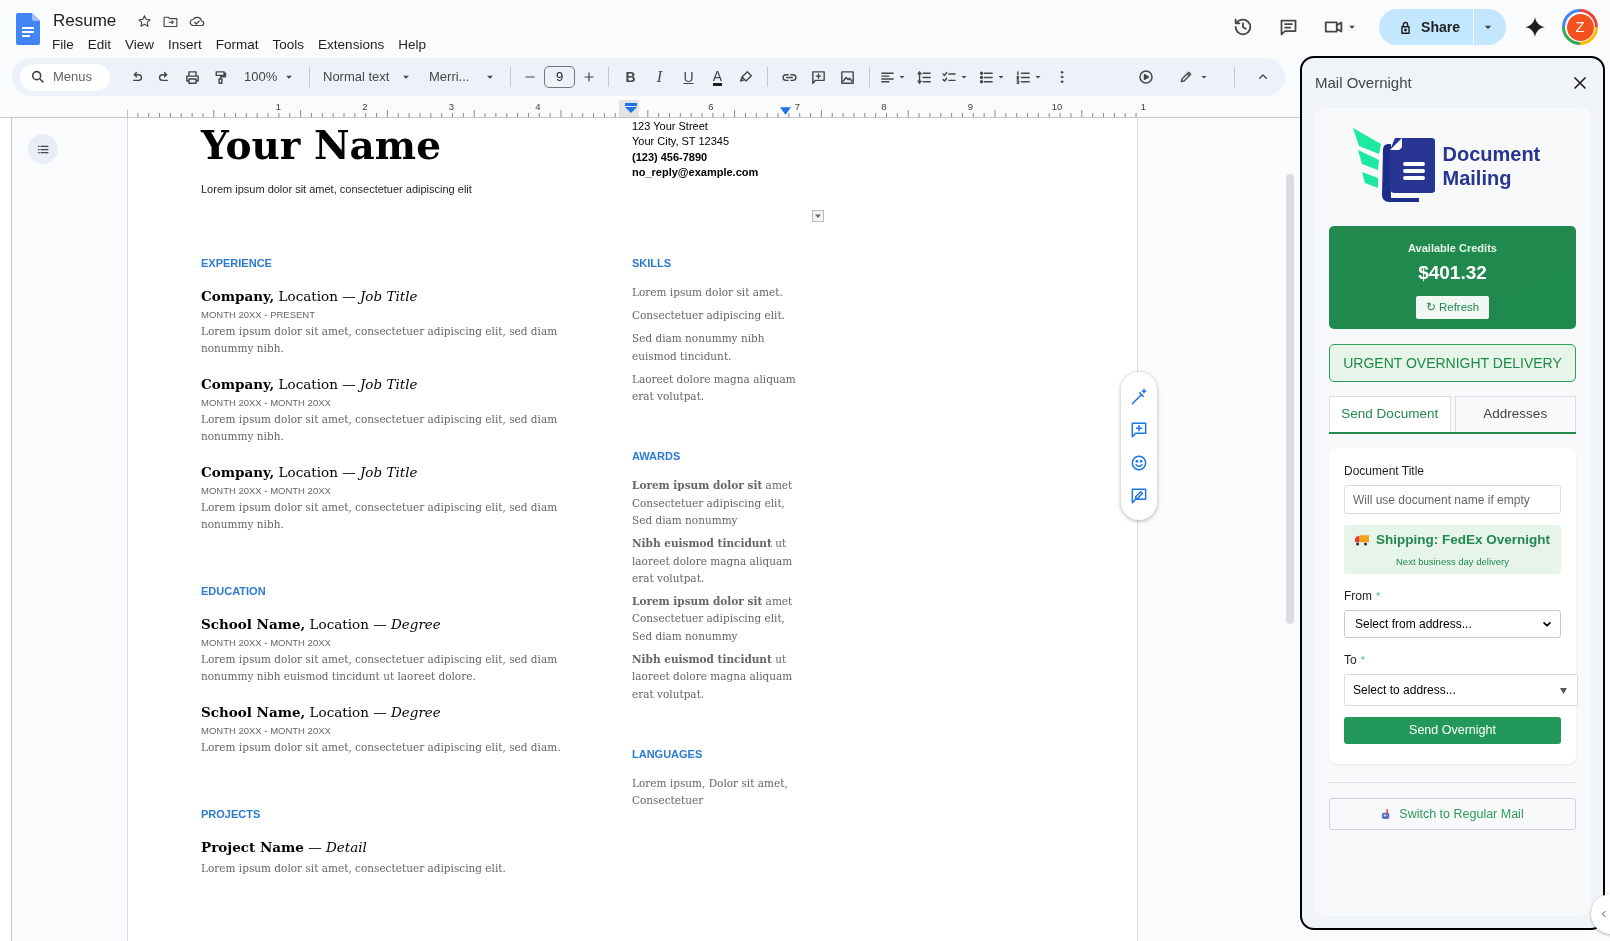  What do you see at coordinates (270, 77) in the screenshot?
I see `zoom-dropdown: 100%` at bounding box center [270, 77].